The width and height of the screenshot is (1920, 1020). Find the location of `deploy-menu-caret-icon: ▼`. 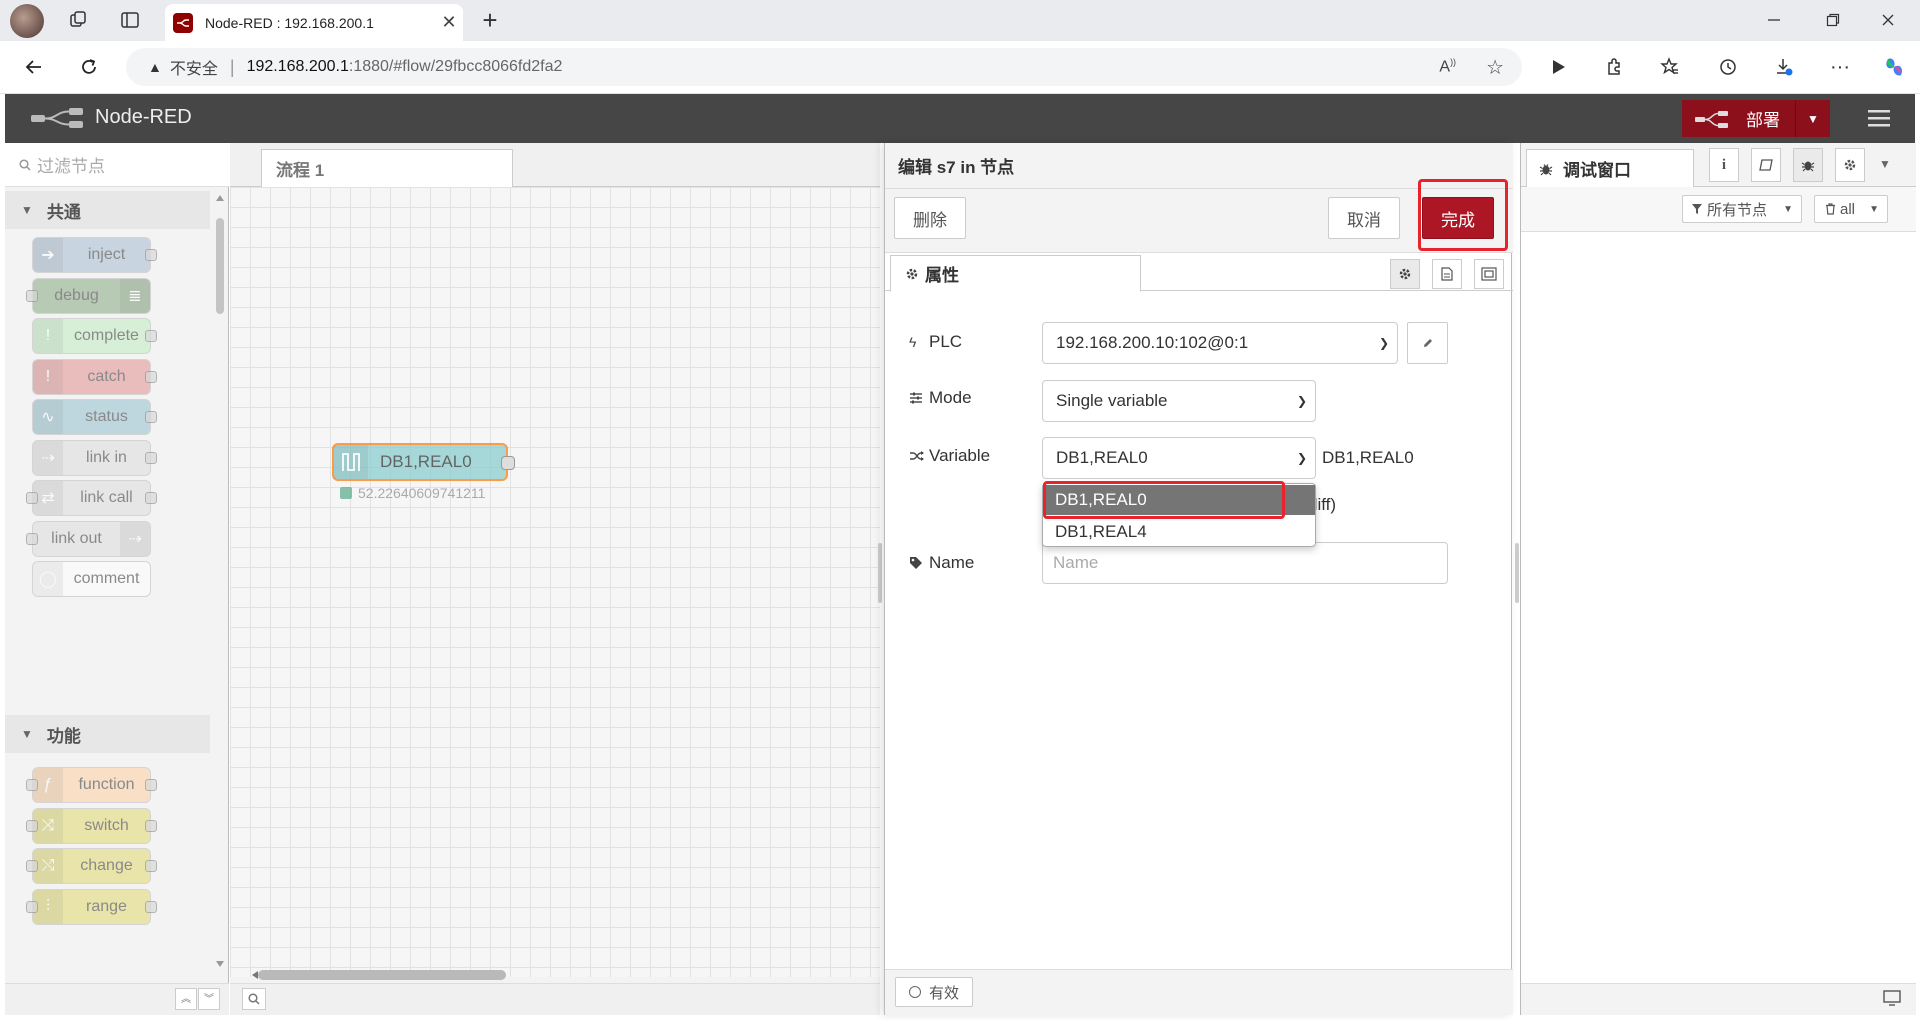

deploy-menu-caret-icon: ▼ is located at coordinates (1812, 118).